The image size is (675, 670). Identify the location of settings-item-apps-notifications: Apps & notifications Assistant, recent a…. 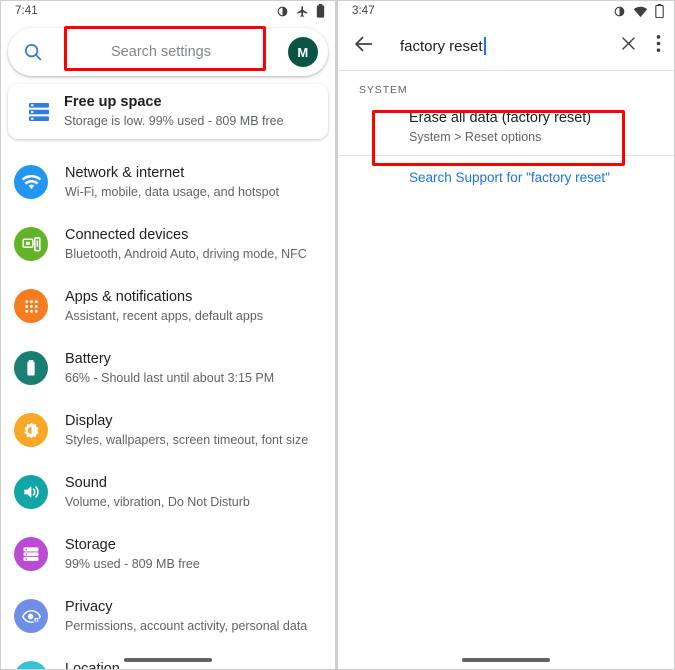
(168, 306).